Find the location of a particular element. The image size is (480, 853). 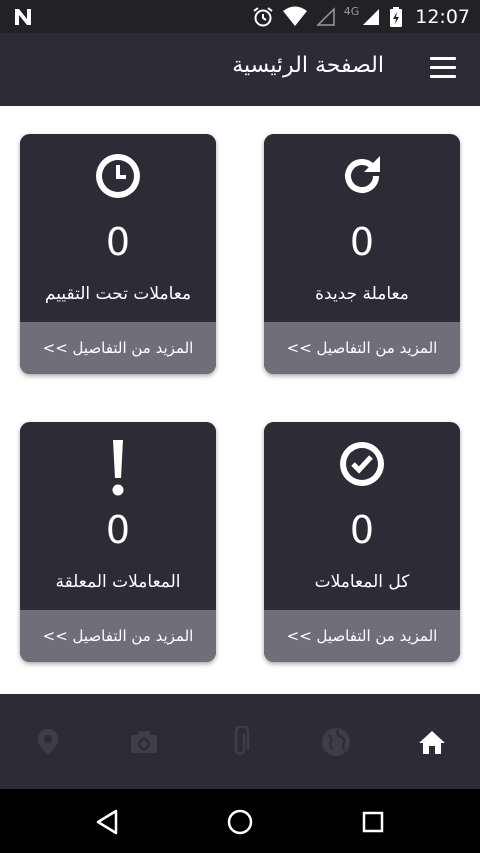

nav-location is located at coordinates (48, 742).